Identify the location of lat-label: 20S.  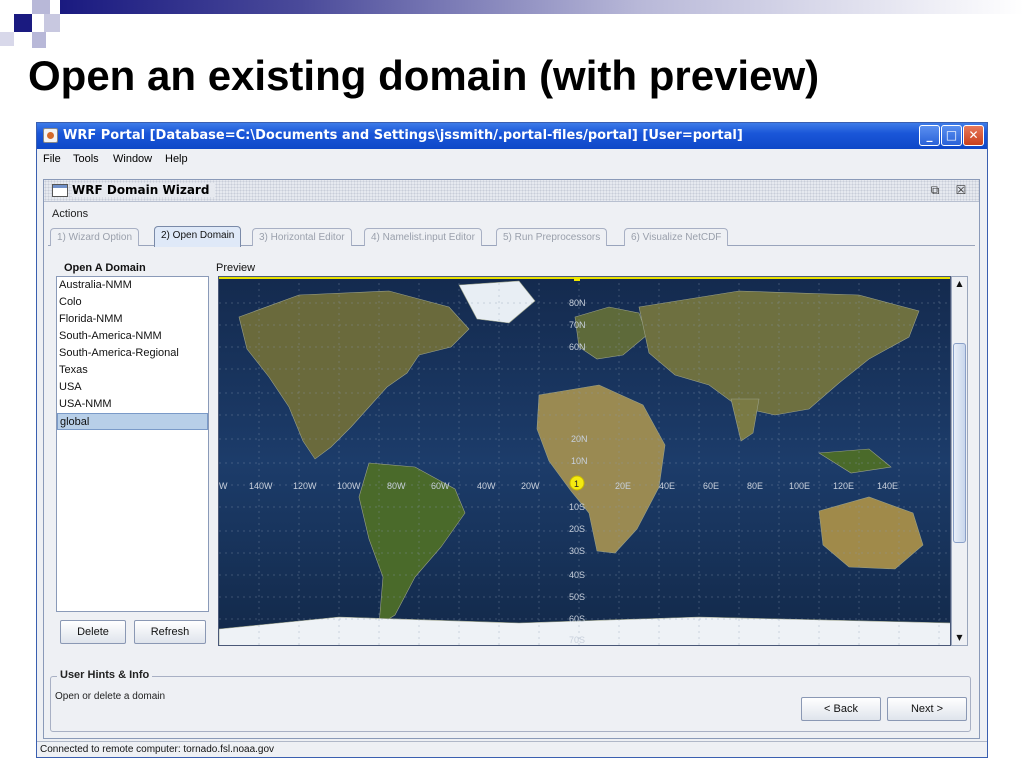
(577, 529).